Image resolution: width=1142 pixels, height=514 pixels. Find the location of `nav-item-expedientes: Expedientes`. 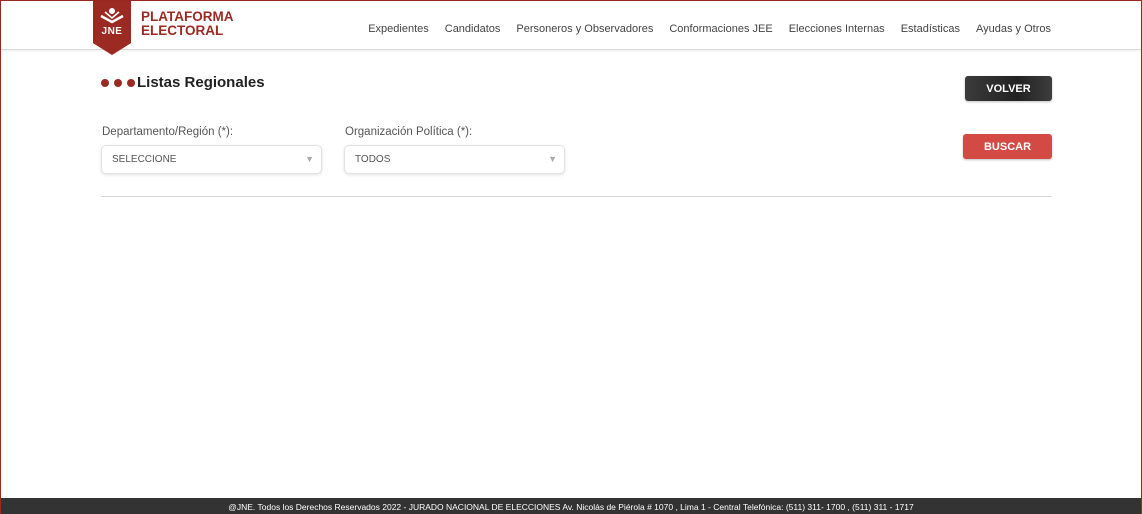

nav-item-expedientes: Expedientes is located at coordinates (398, 29).